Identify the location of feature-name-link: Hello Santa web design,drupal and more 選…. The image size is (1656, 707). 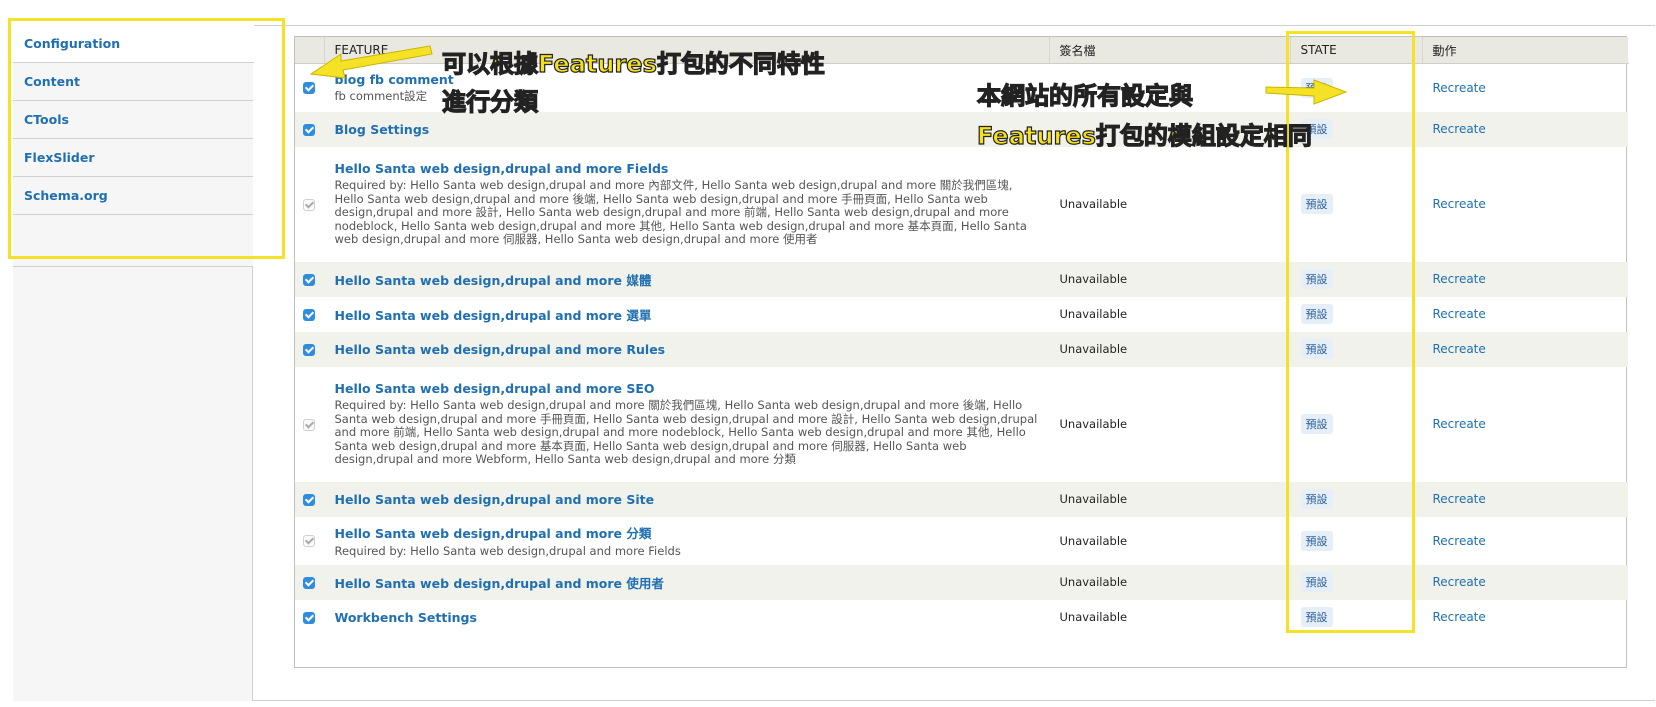
(692, 314).